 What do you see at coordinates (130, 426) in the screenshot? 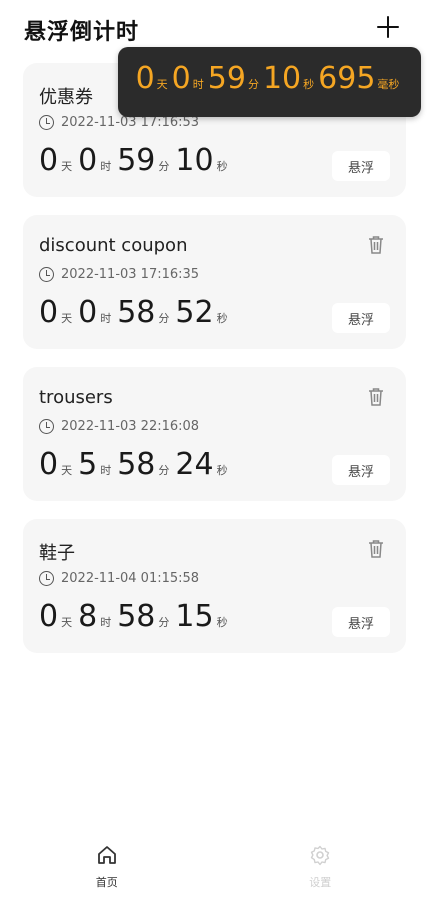
I see `card-time-text: 2022-11-03 22:16:08` at bounding box center [130, 426].